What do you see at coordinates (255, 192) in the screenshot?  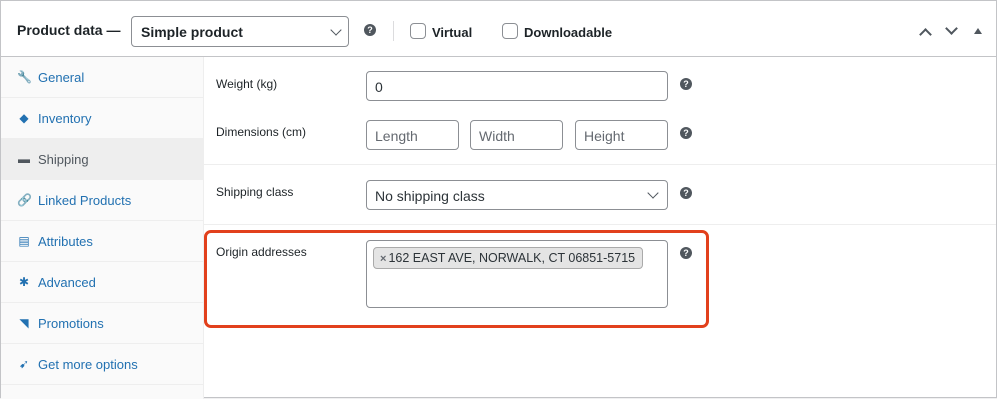 I see `shipping-class-label: Shipping class` at bounding box center [255, 192].